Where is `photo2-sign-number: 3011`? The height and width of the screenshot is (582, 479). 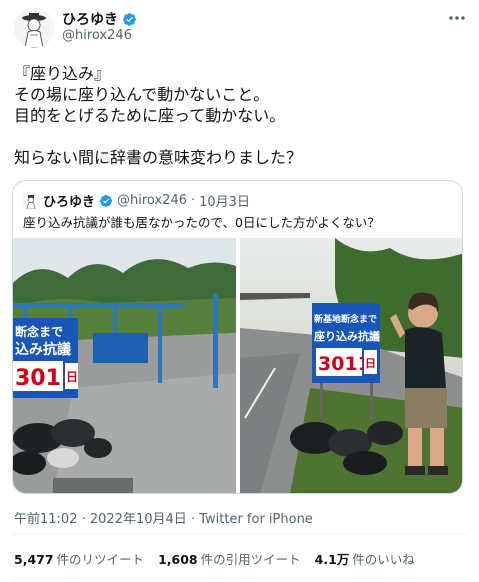
photo2-sign-number: 3011 is located at coordinates (344, 364).